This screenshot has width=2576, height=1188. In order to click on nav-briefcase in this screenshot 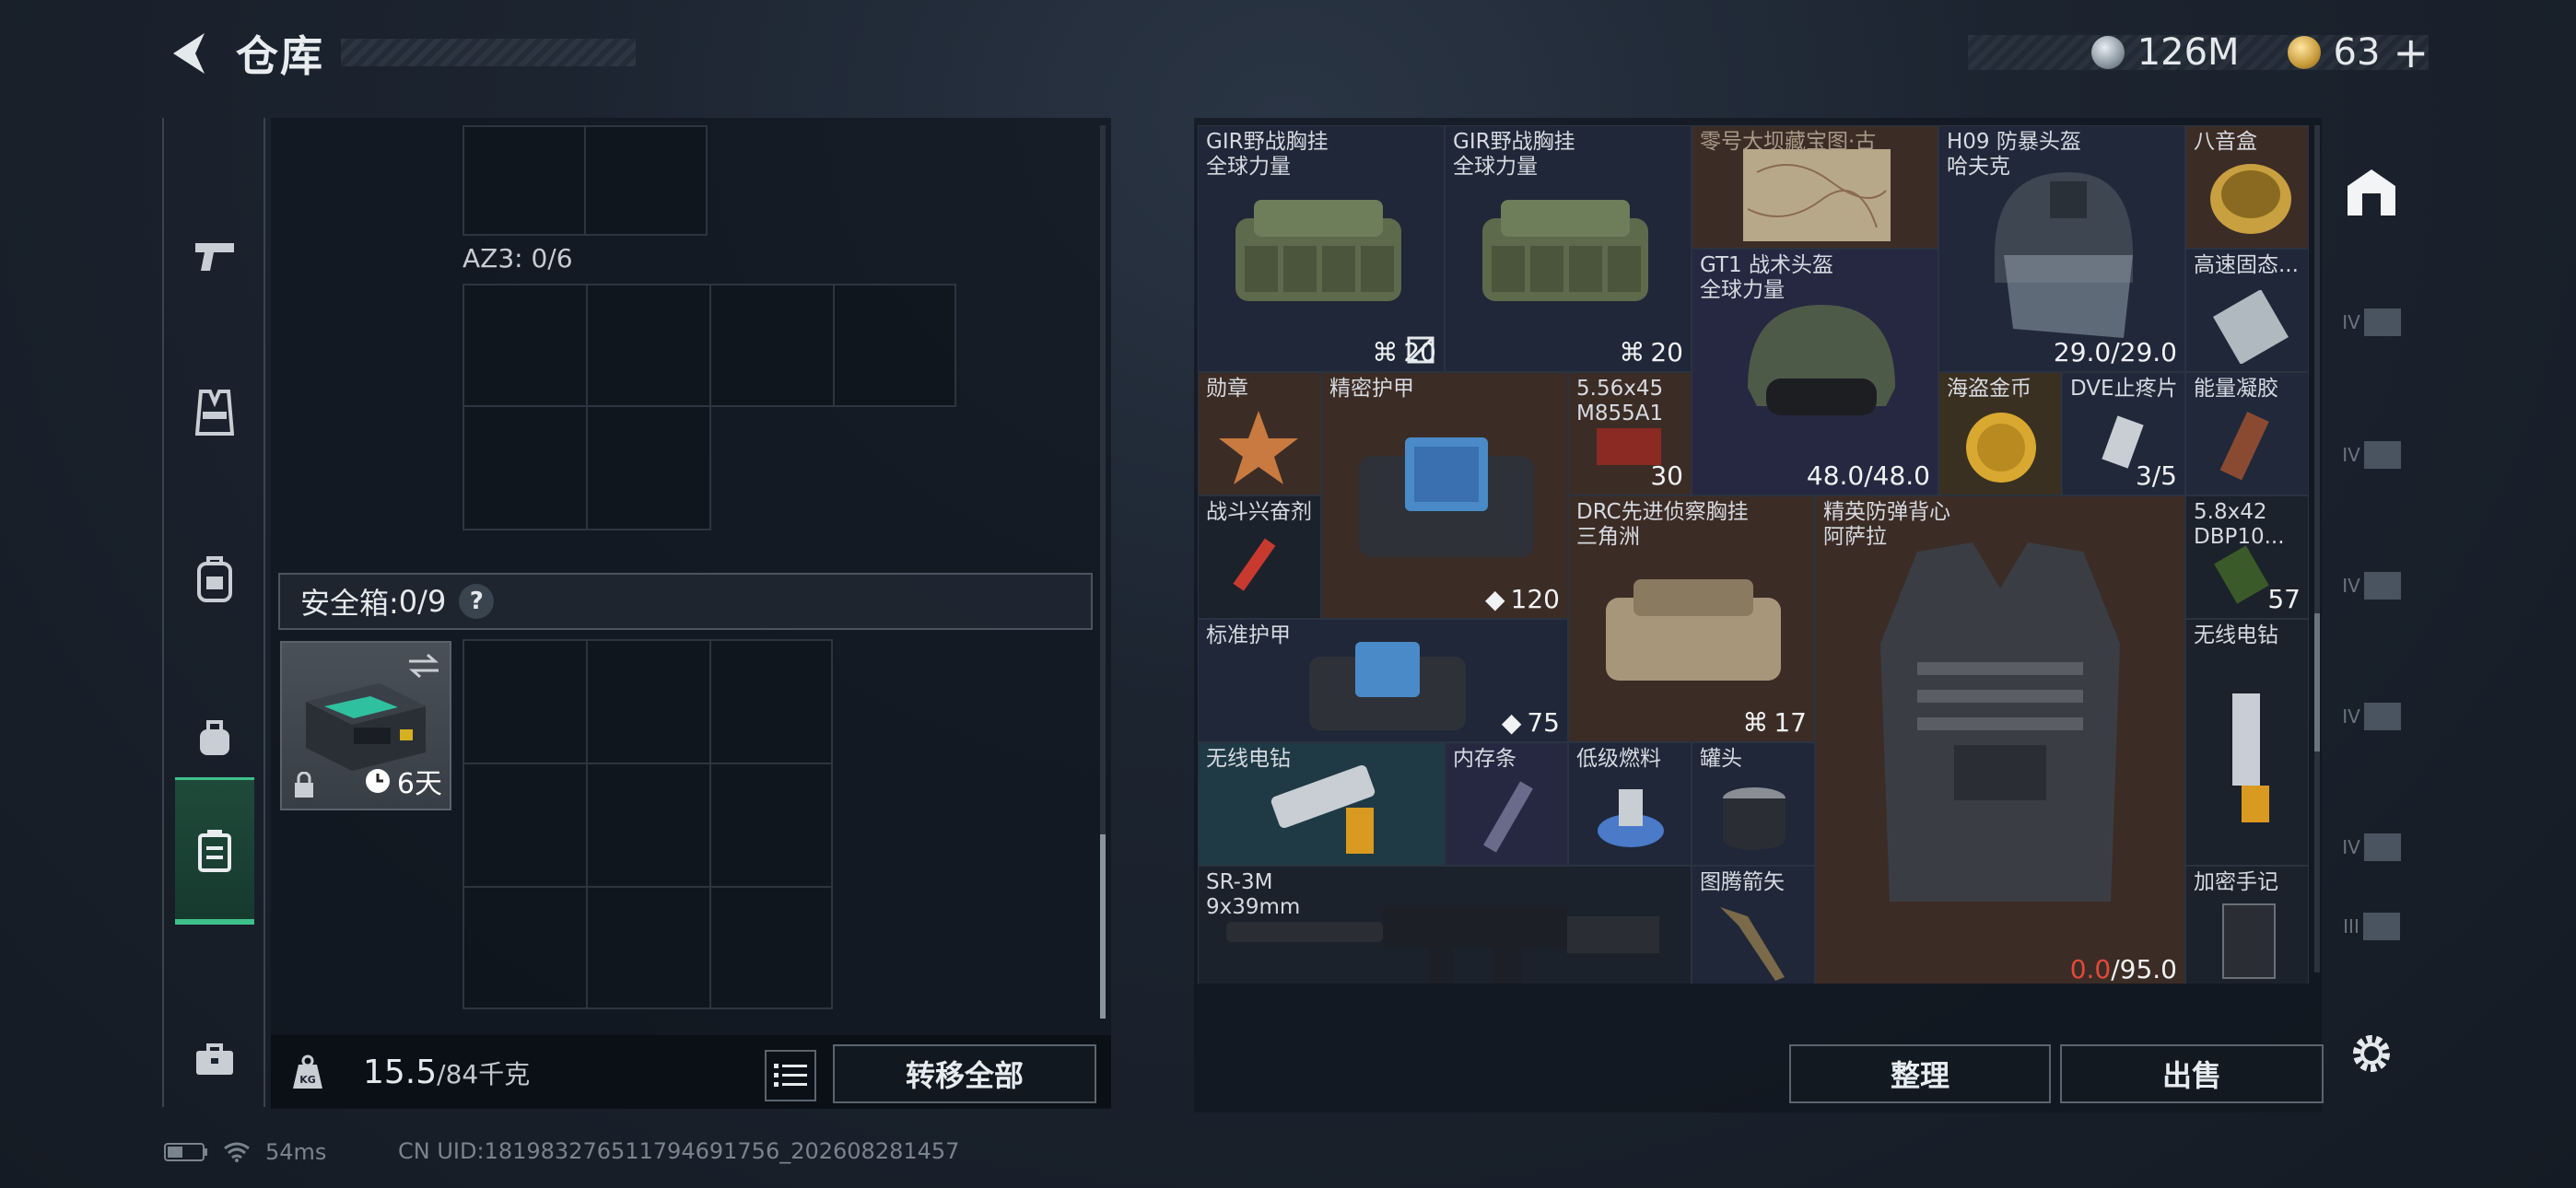, I will do `click(214, 1059)`.